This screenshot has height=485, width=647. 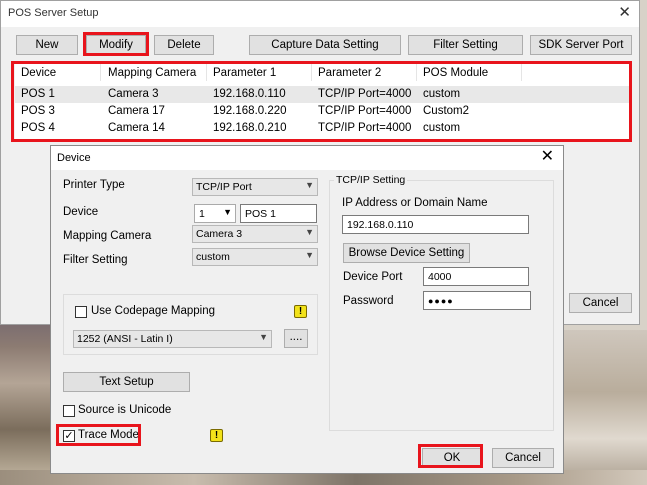 What do you see at coordinates (107, 236) in the screenshot?
I see `mapping-camera-label: Mapping Camera` at bounding box center [107, 236].